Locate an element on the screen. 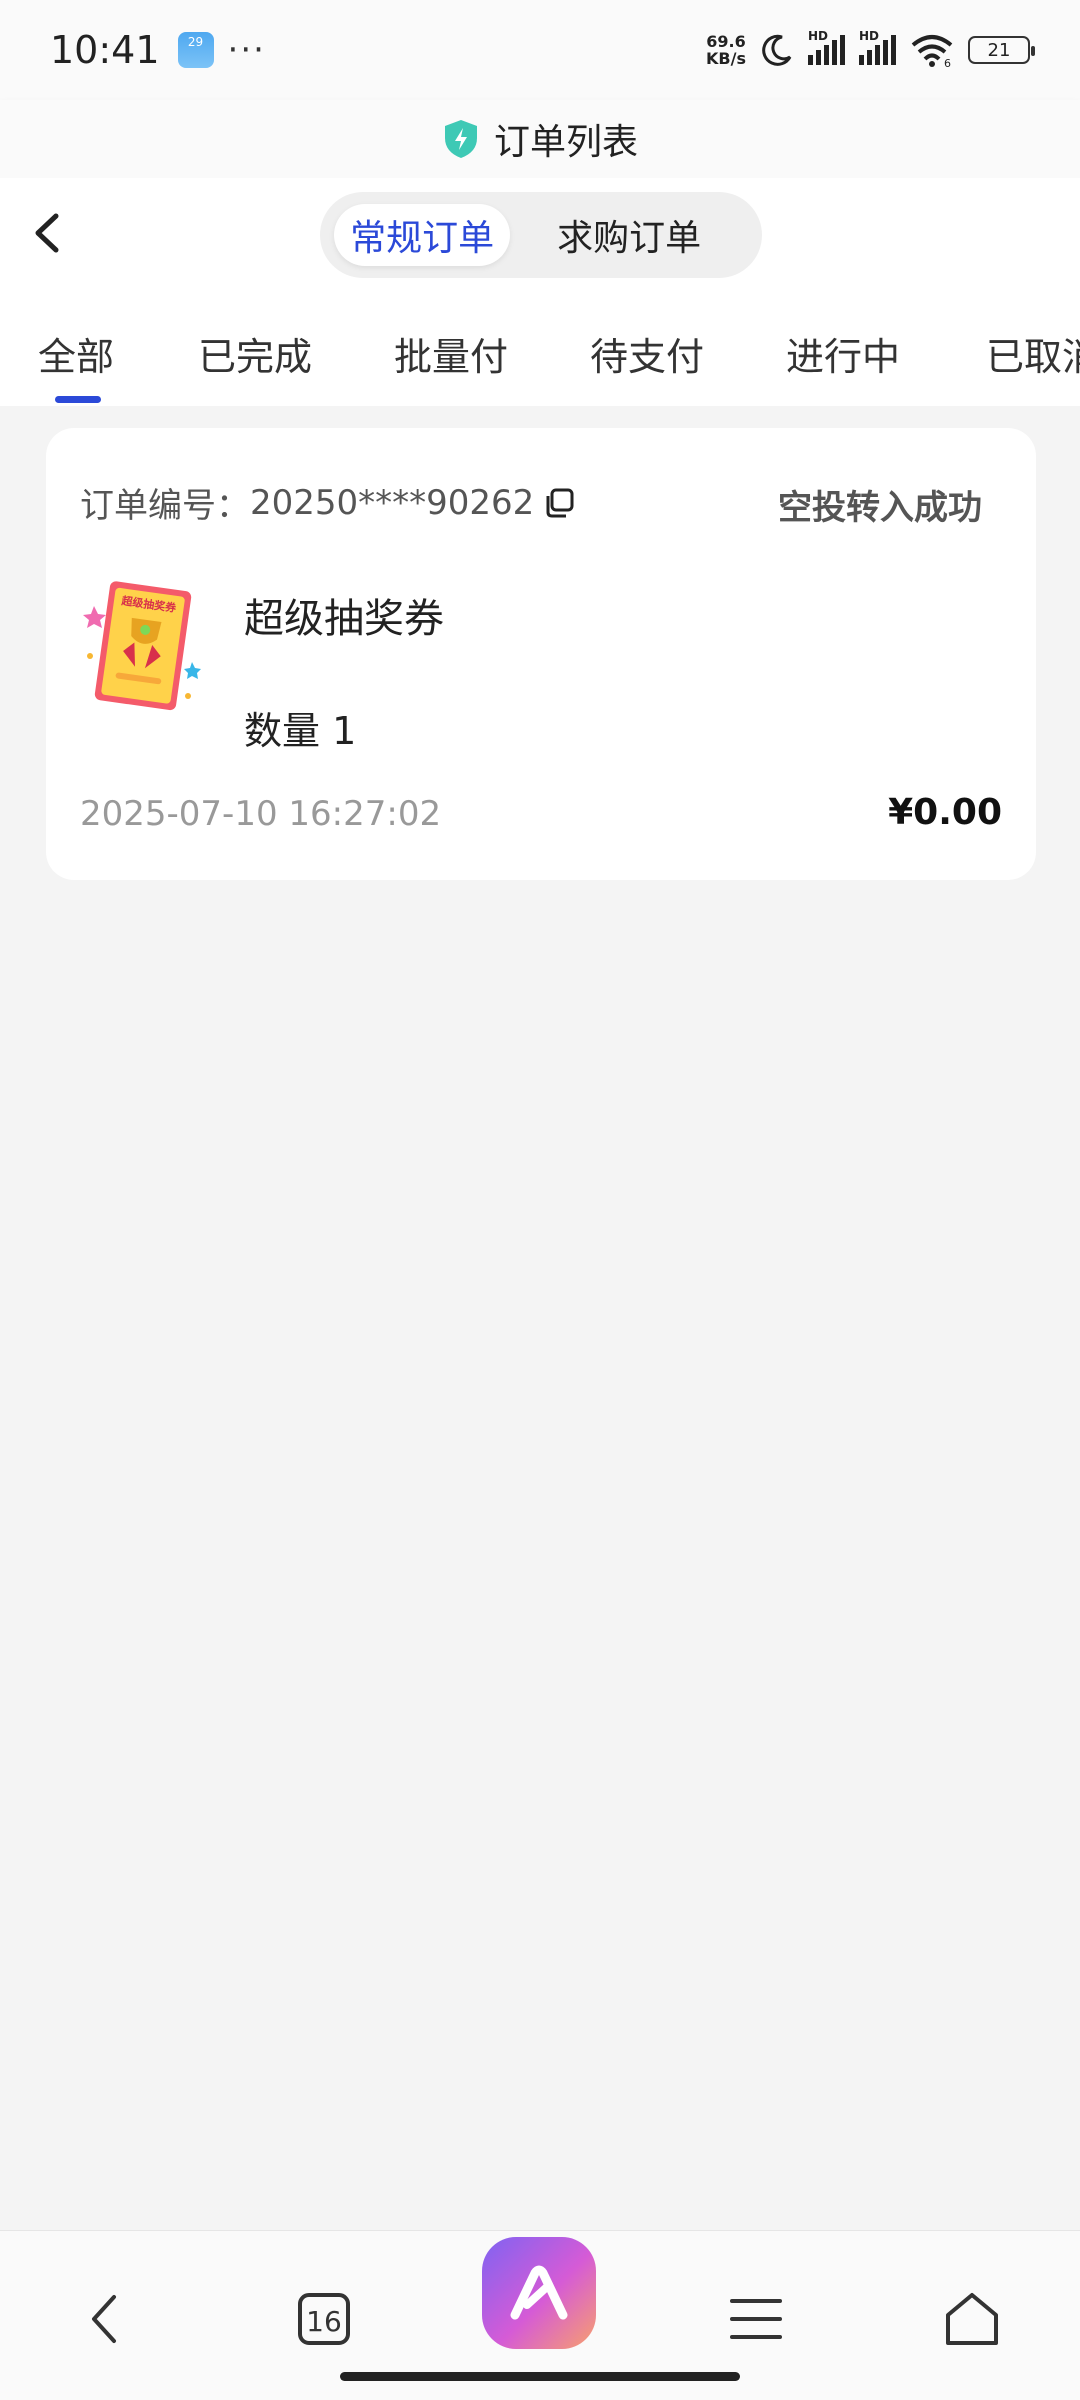 The image size is (1080, 2400). status-indicators: 69.6 KB/s HD HD 6 21 is located at coordinates (870, 48).